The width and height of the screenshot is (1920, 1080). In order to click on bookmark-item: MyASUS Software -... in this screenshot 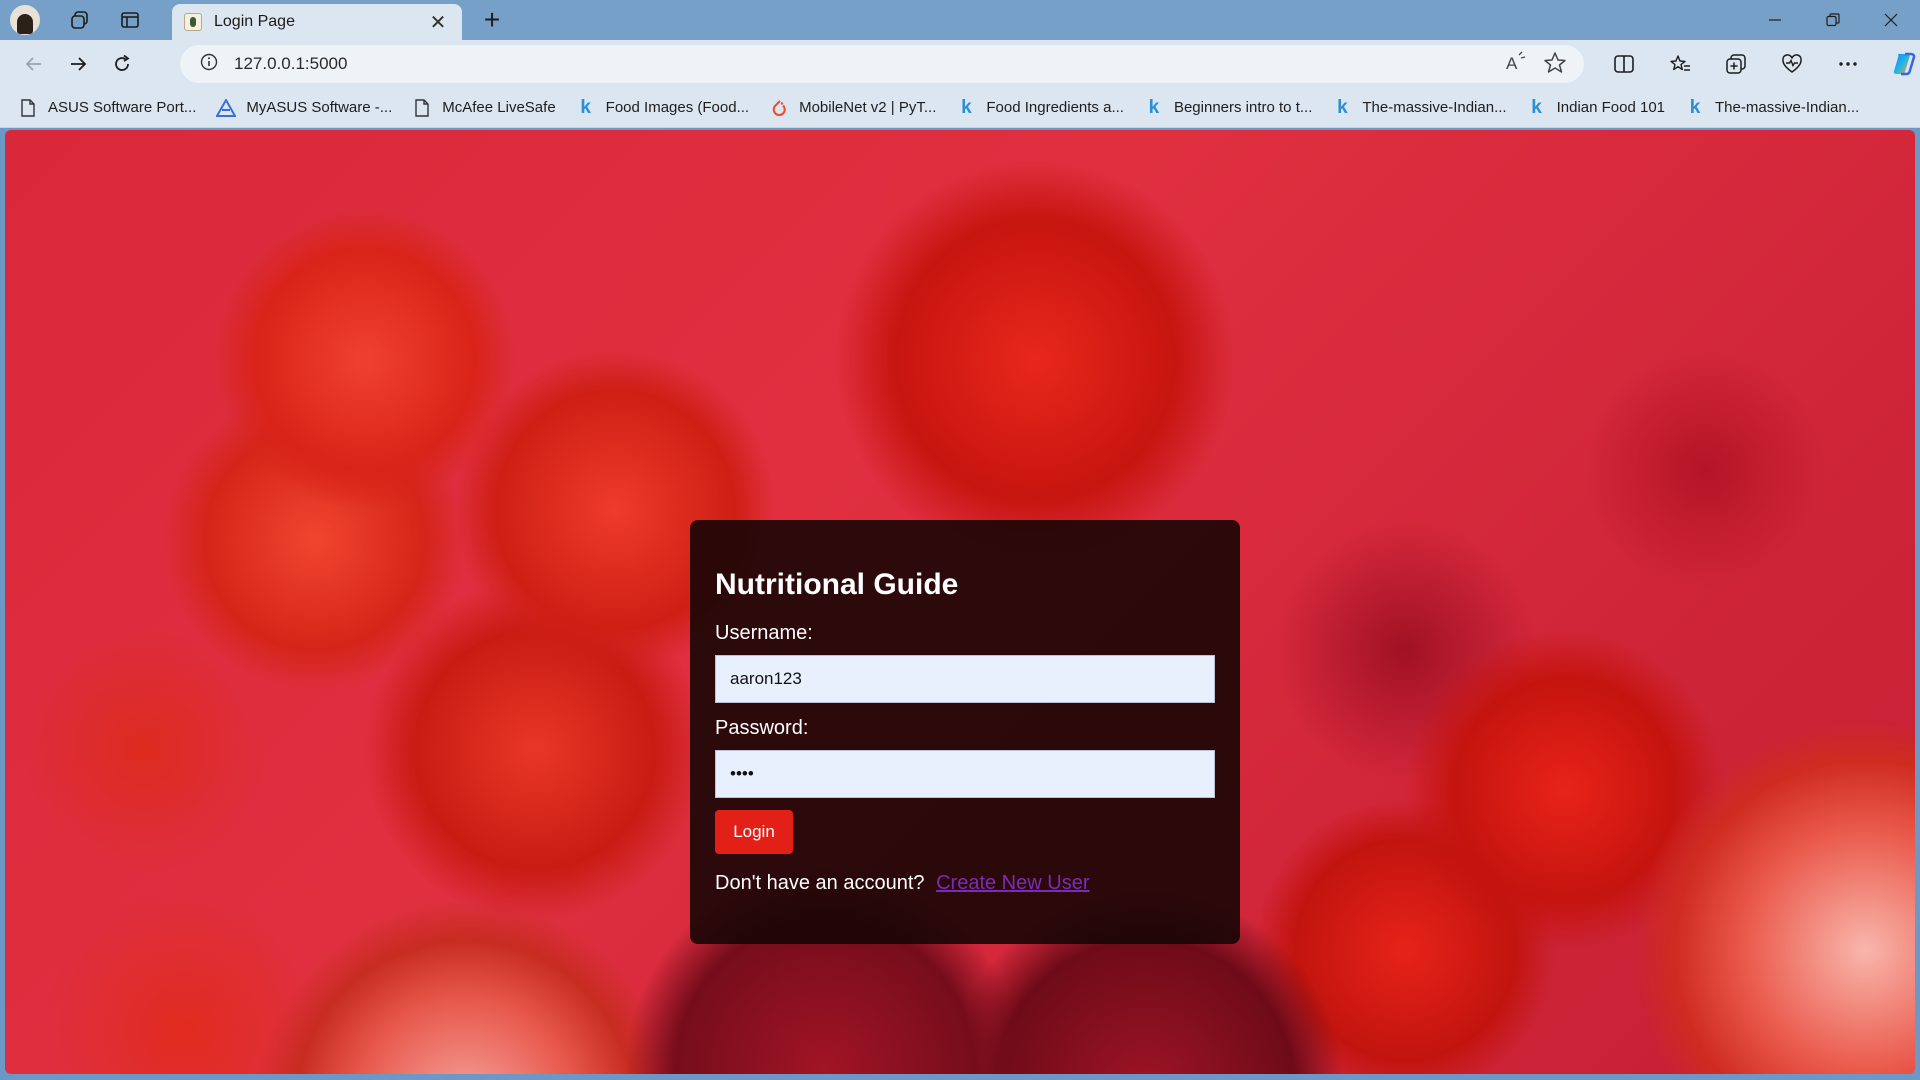, I will do `click(304, 108)`.